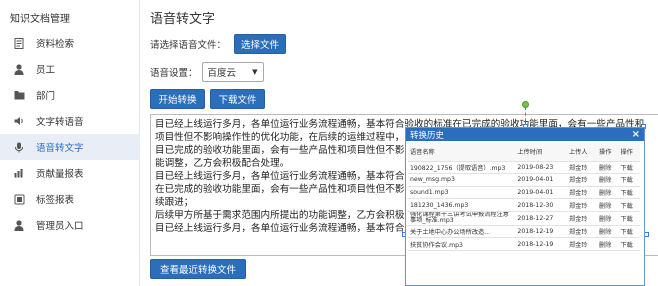  I want to click on microphone-icon, so click(19, 147).